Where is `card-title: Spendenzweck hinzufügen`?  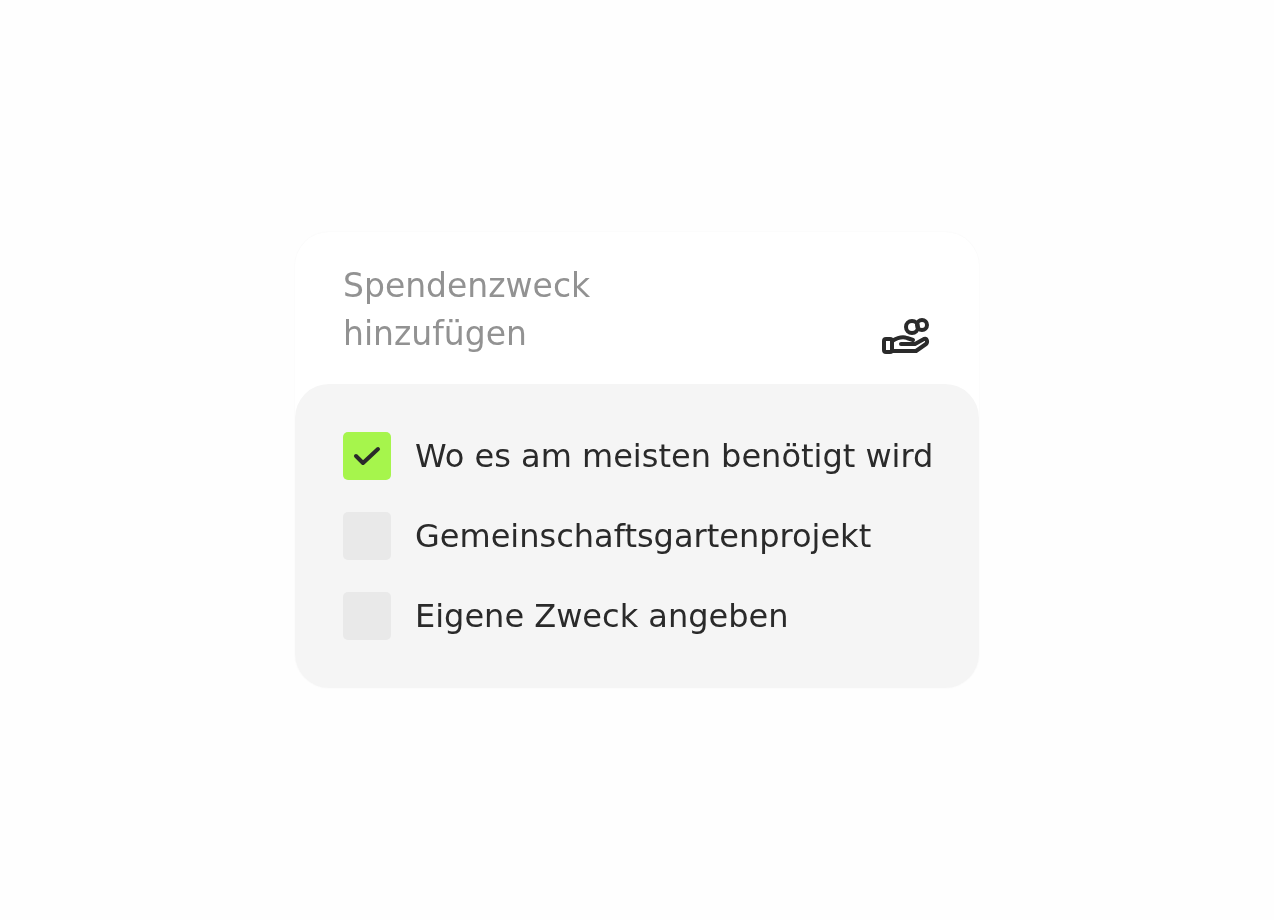 card-title: Spendenzweck hinzufügen is located at coordinates (467, 310).